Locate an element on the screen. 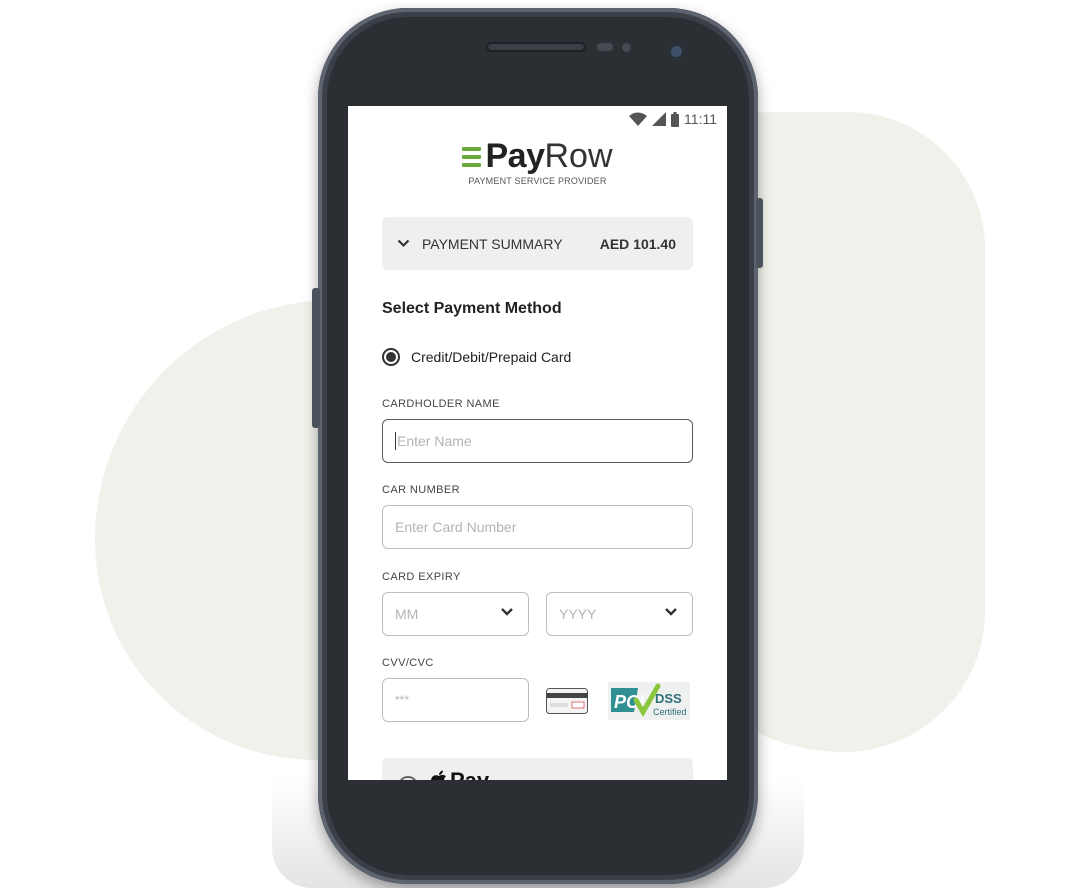  payment-method-apple-pay: Pay is located at coordinates (537, 769).